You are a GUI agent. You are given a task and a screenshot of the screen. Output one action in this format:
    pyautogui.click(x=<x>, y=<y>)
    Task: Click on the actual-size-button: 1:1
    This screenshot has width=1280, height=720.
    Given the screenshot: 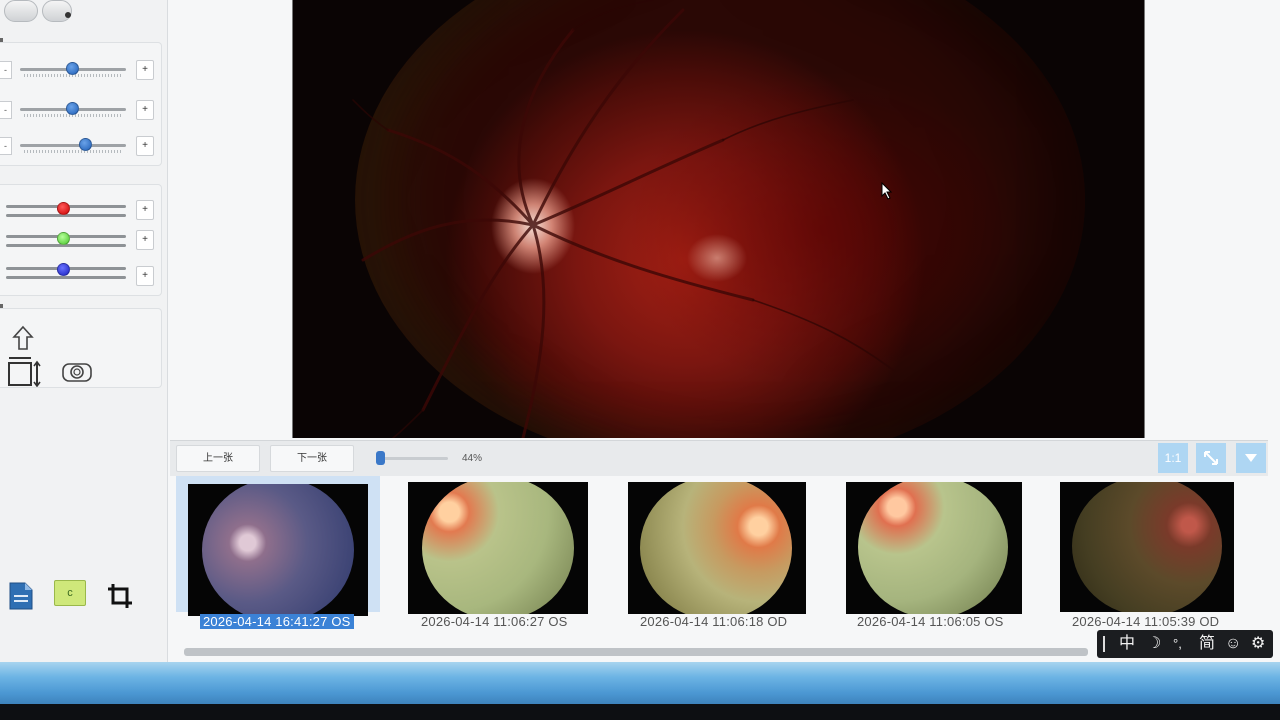 What is the action you would take?
    pyautogui.click(x=1173, y=458)
    